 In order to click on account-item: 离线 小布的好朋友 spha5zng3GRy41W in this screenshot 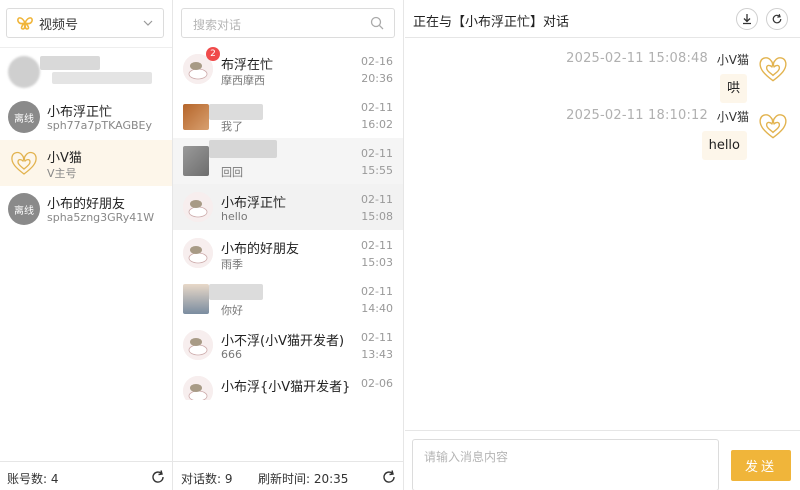, I will do `click(86, 209)`.